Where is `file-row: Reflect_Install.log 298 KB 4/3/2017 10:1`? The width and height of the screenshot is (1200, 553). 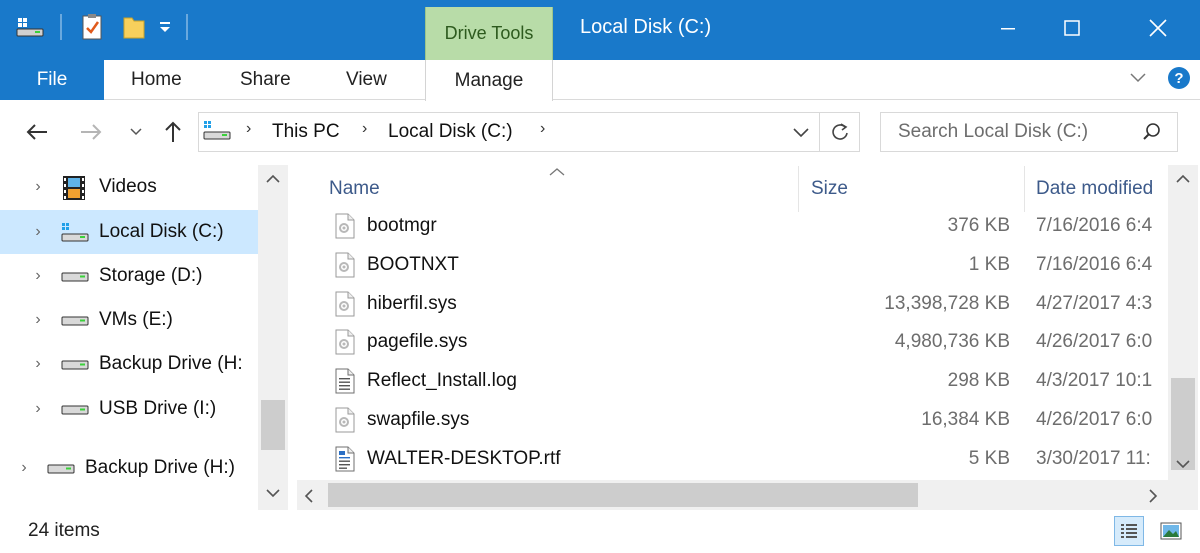 file-row: Reflect_Install.log 298 KB 4/3/2017 10:1 is located at coordinates (735, 381).